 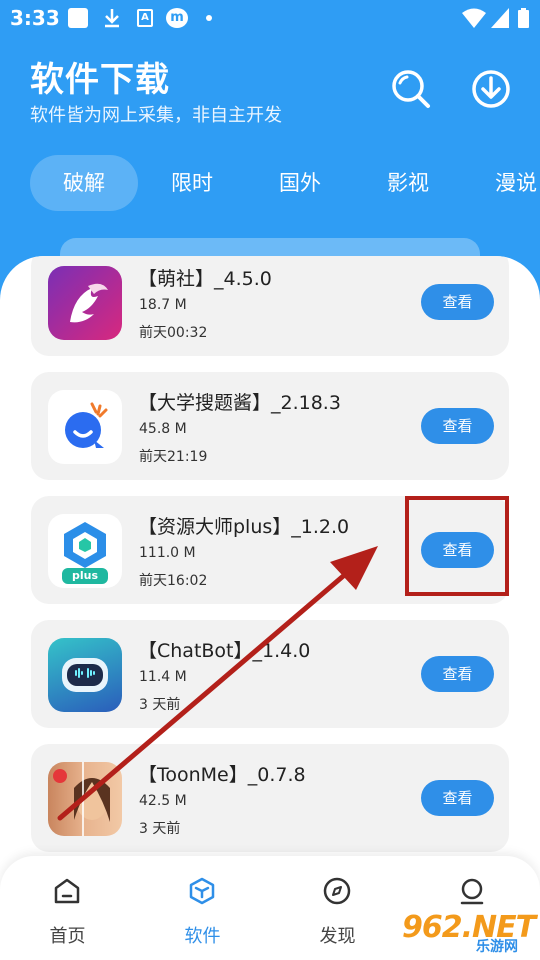 What do you see at coordinates (270, 426) in the screenshot?
I see `app-card: 【大学搜题酱】_2.18.3 45.8 M 前天21:19 查看` at bounding box center [270, 426].